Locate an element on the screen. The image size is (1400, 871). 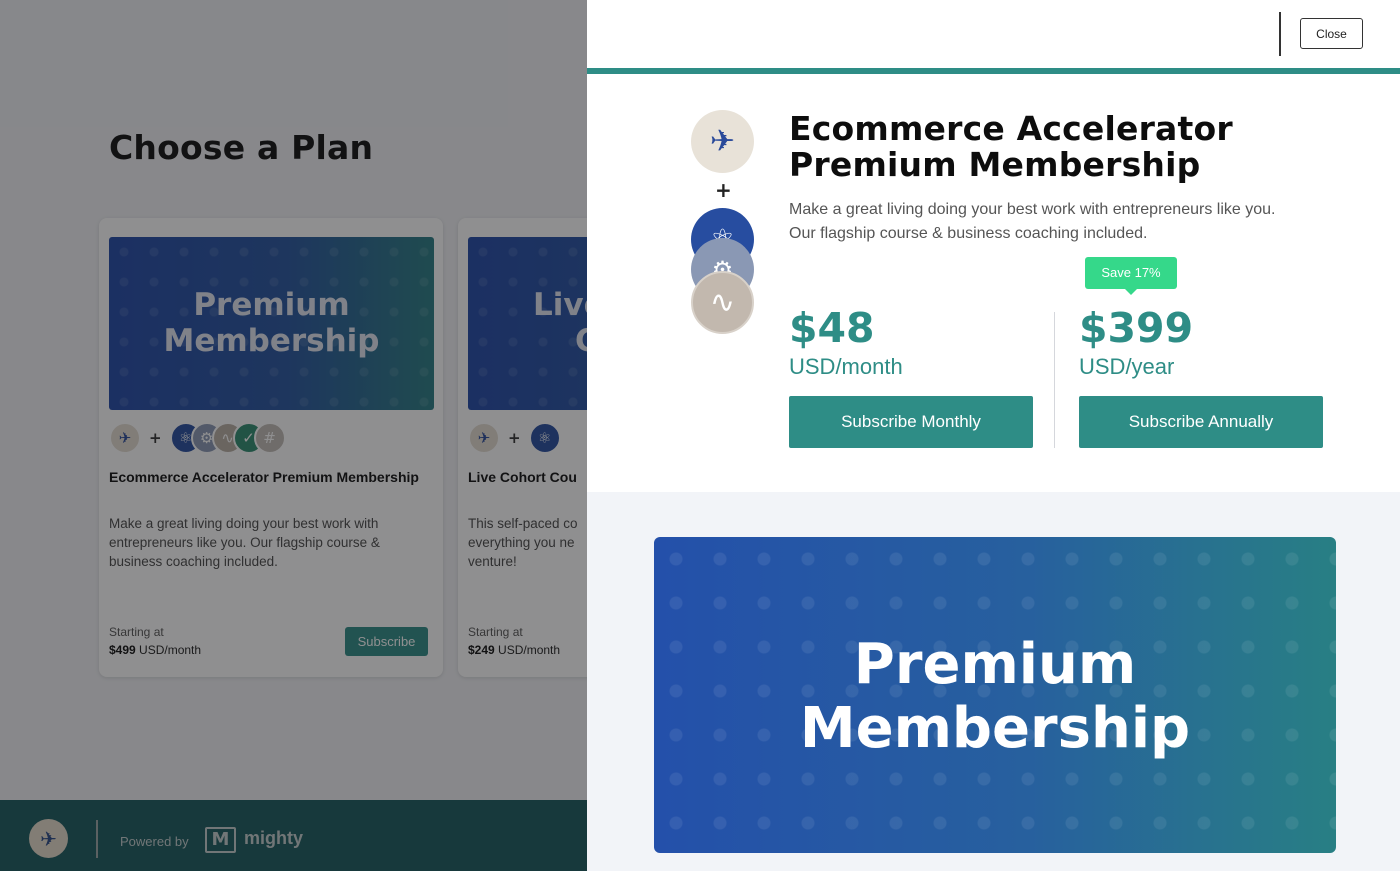
plan-title: Ecommerce Accelerator Premium Membership is located at coordinates (1069, 147).